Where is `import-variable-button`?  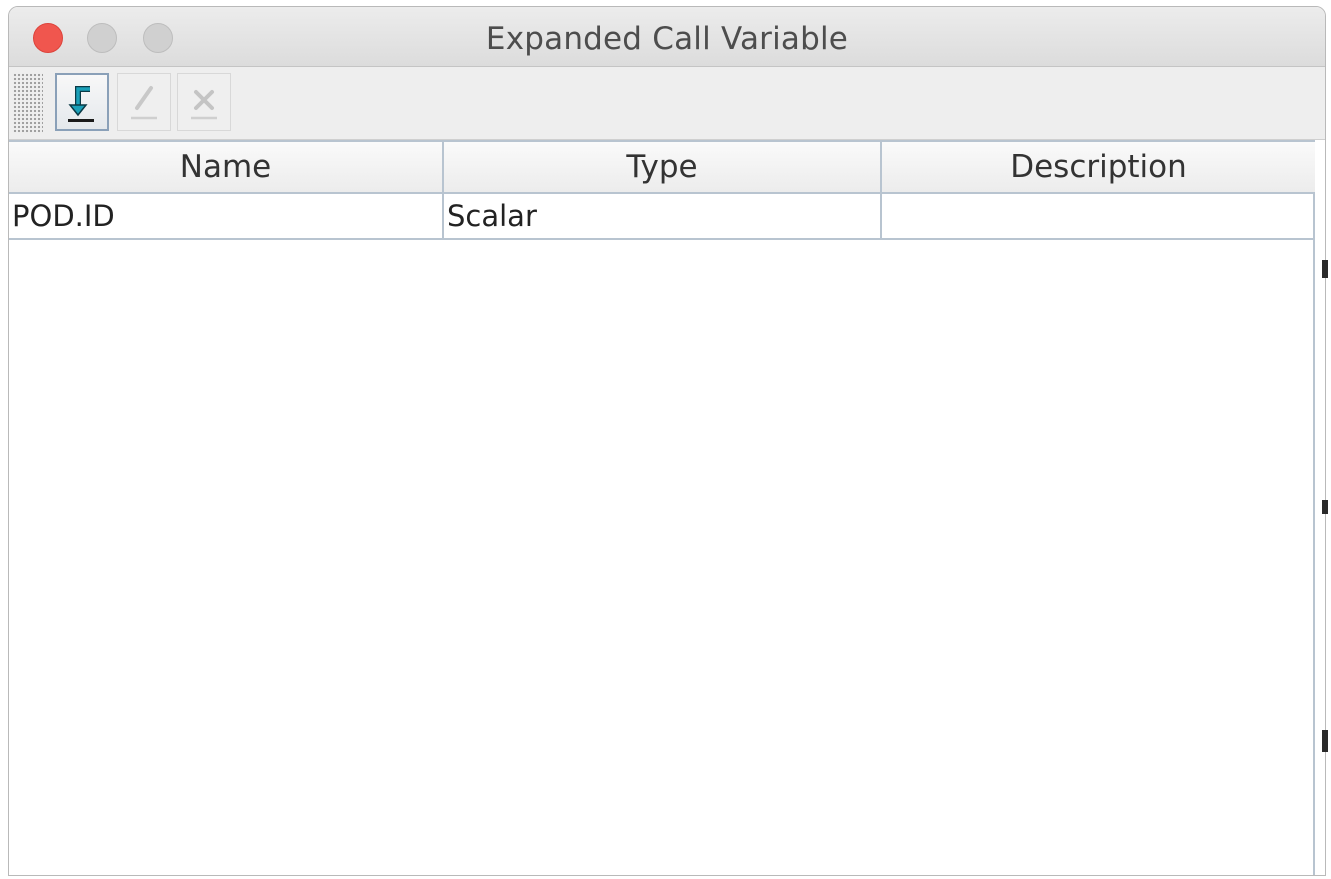 import-variable-button is located at coordinates (82, 102).